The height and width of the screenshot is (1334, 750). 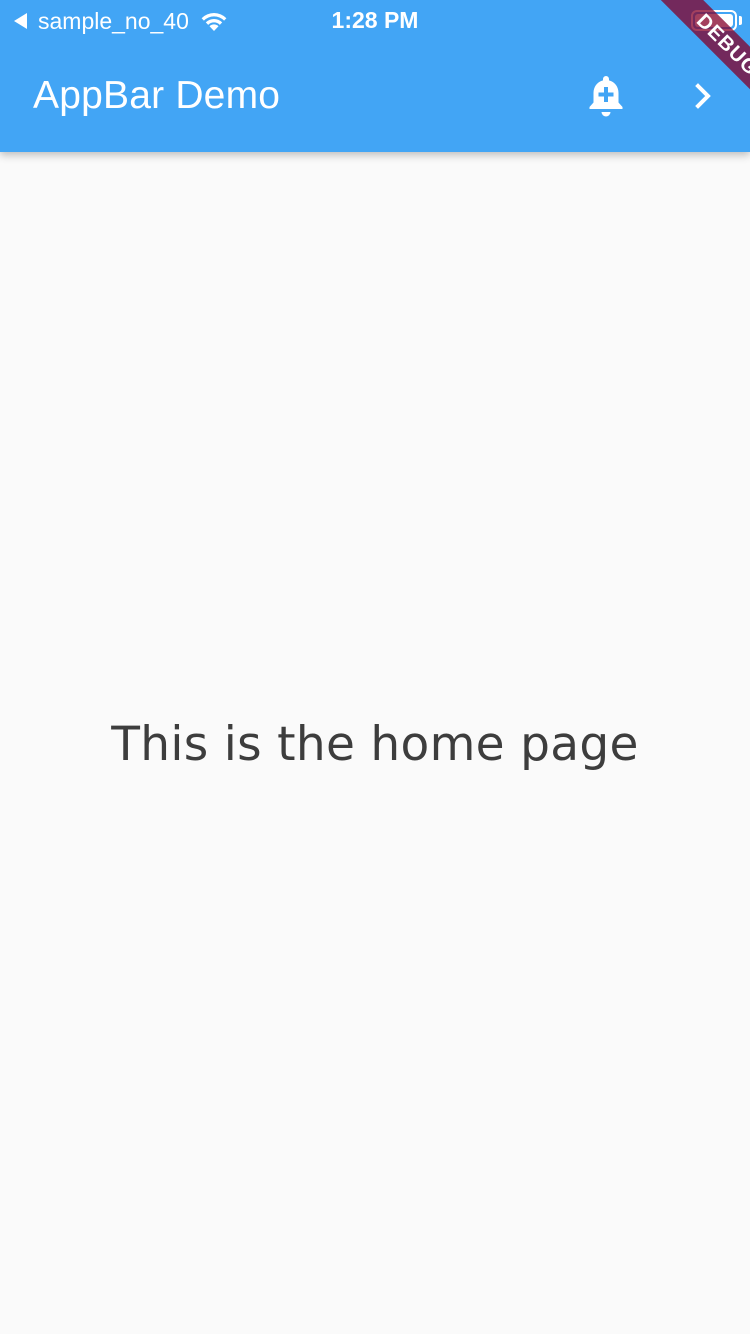 I want to click on status-bar: sample_no_40 1:28 PM, so click(x=375, y=20).